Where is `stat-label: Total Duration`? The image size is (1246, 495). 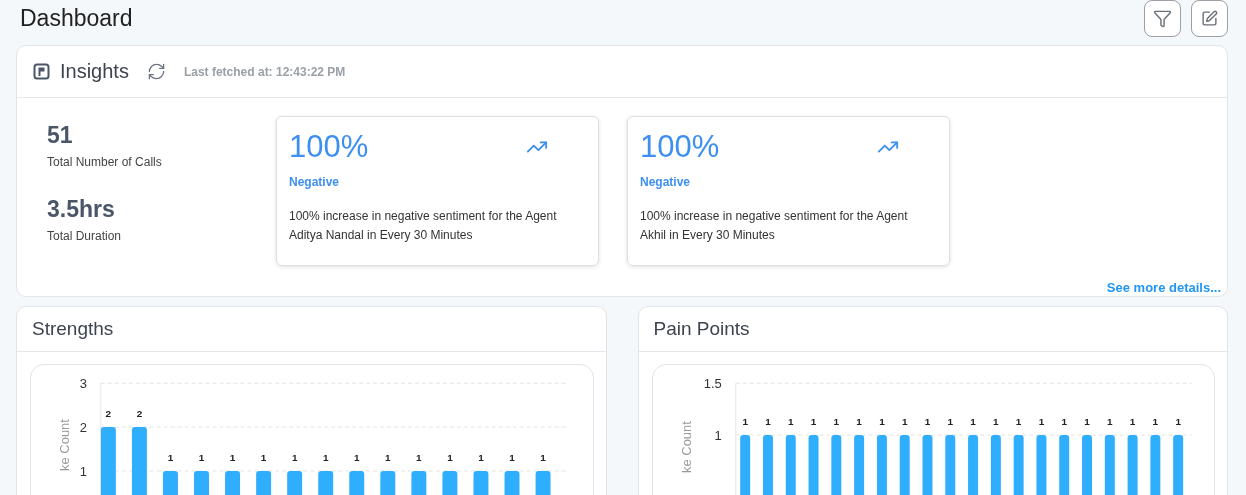
stat-label: Total Duration is located at coordinates (85, 236).